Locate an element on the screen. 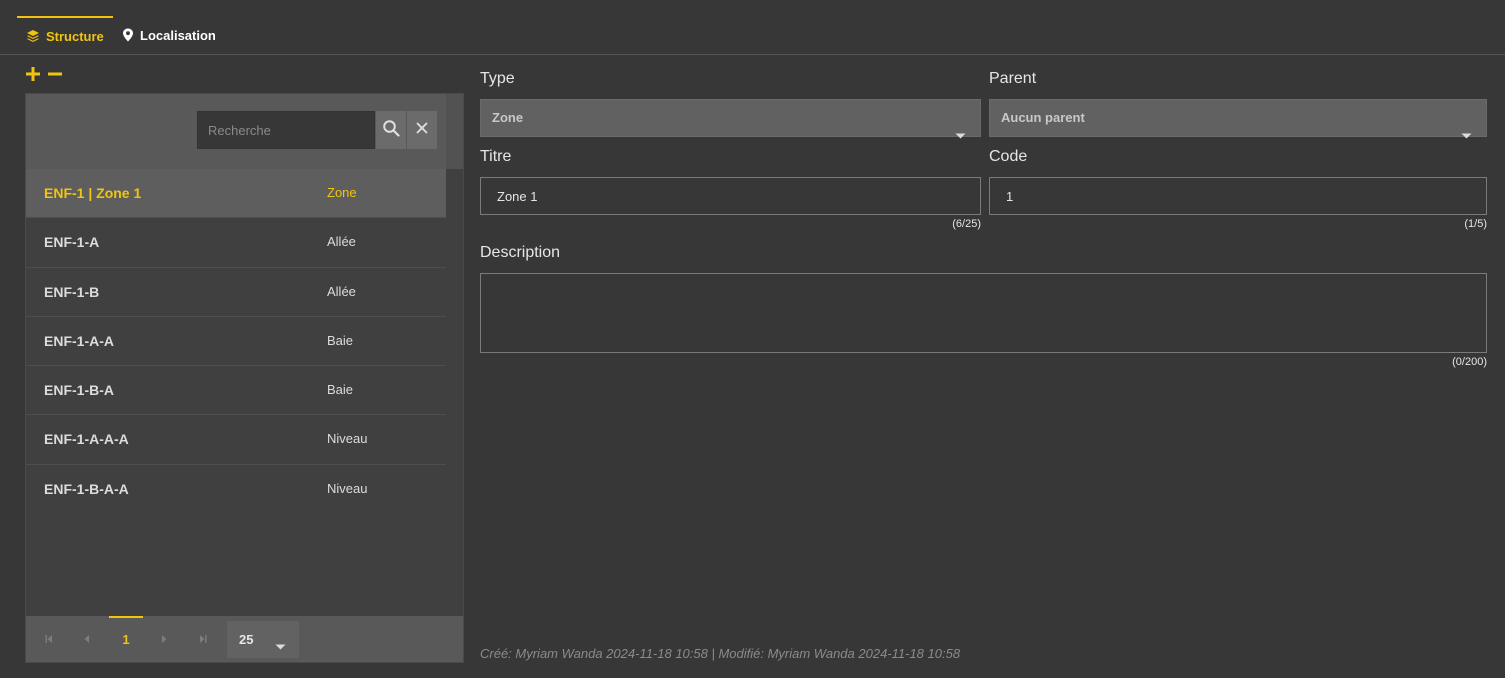  first-page-icon is located at coordinates (49, 640).